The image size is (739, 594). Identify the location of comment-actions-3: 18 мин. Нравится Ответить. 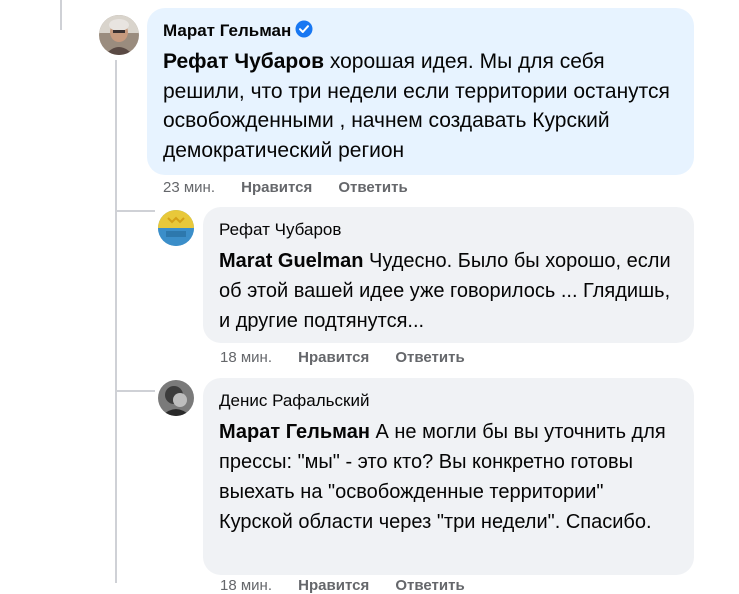
(342, 585).